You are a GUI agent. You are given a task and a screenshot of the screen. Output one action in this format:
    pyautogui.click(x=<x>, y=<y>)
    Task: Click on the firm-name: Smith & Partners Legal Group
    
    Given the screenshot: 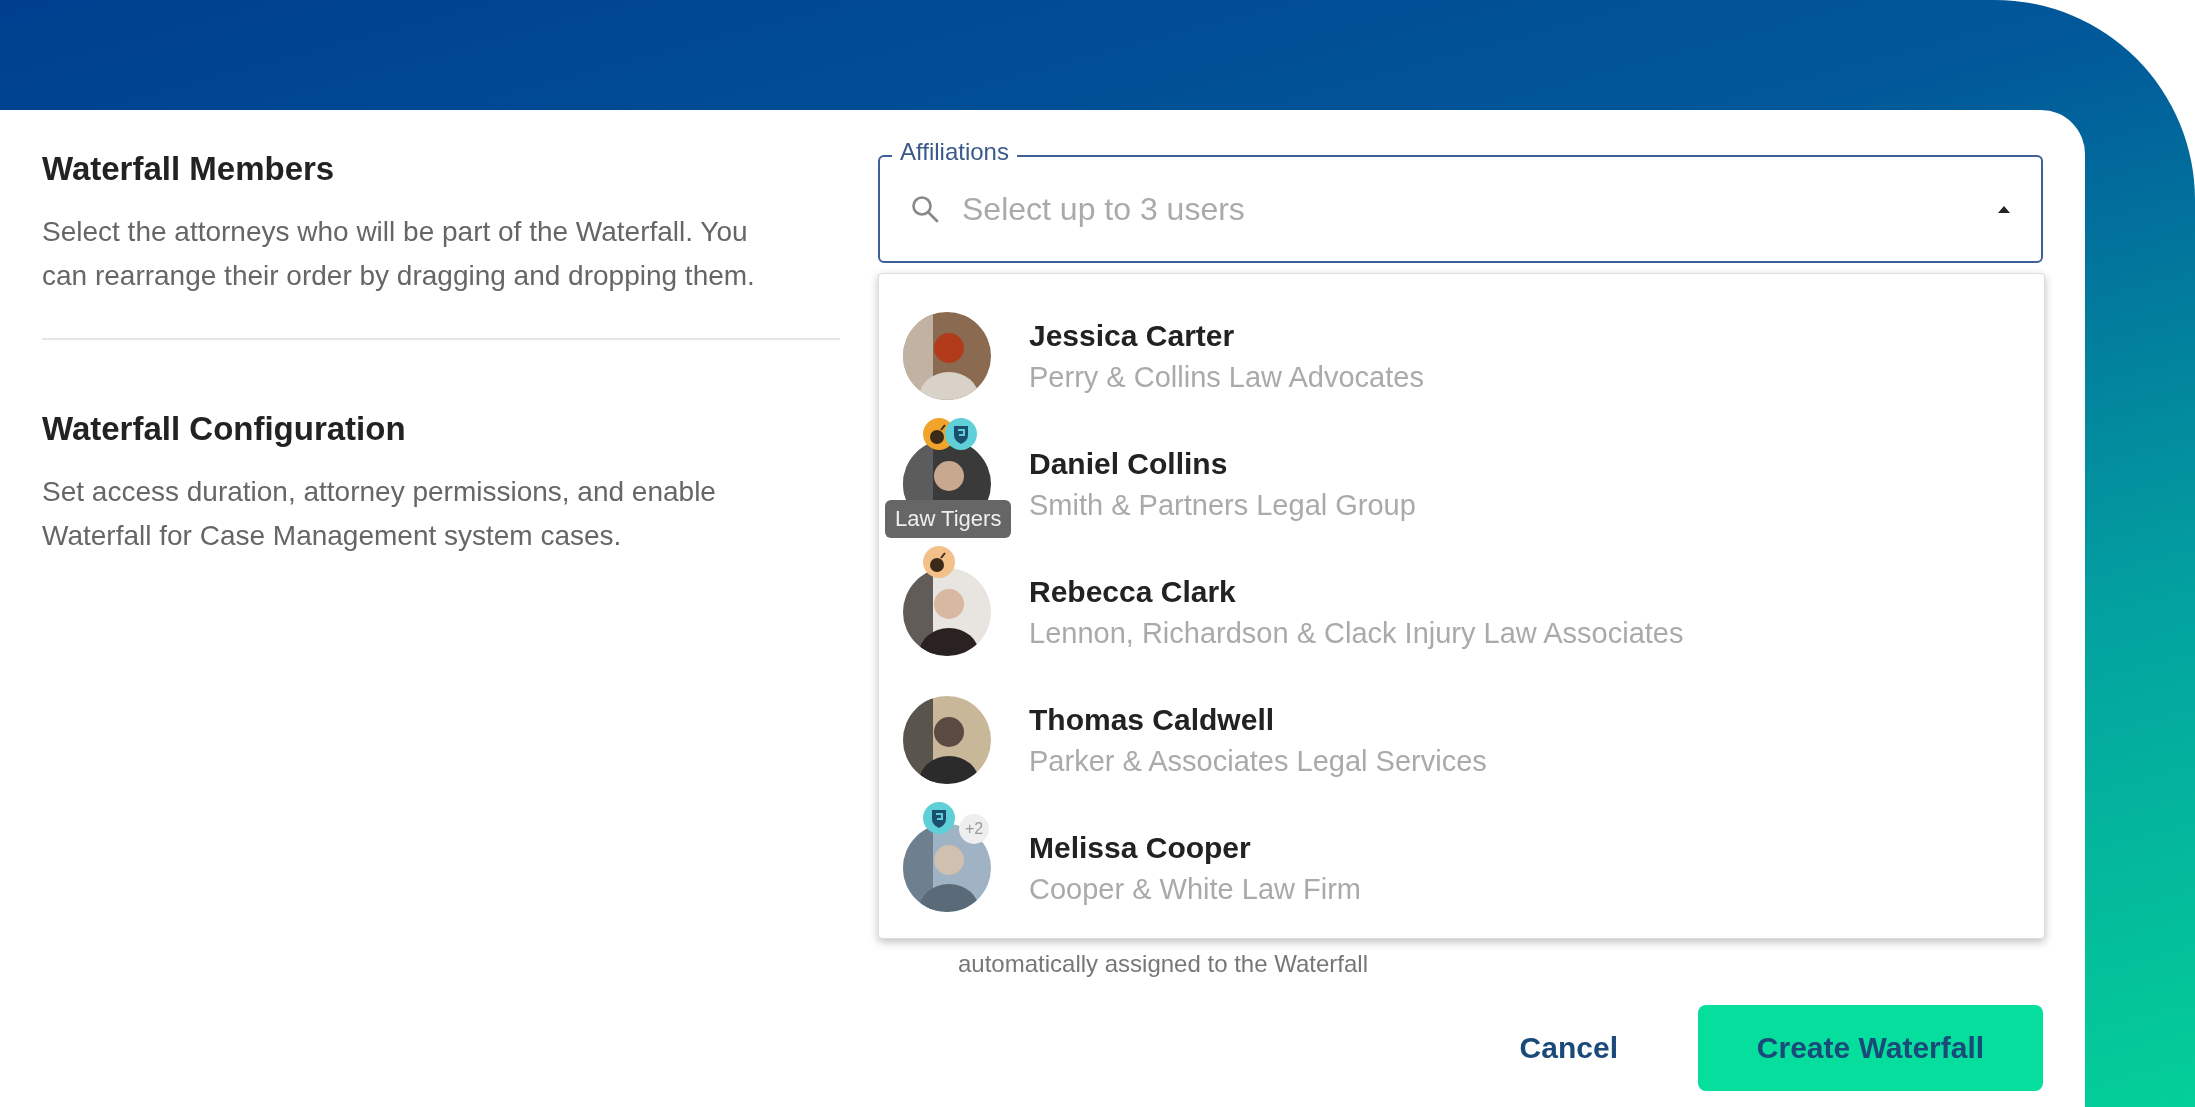 What is the action you would take?
    pyautogui.click(x=1222, y=505)
    